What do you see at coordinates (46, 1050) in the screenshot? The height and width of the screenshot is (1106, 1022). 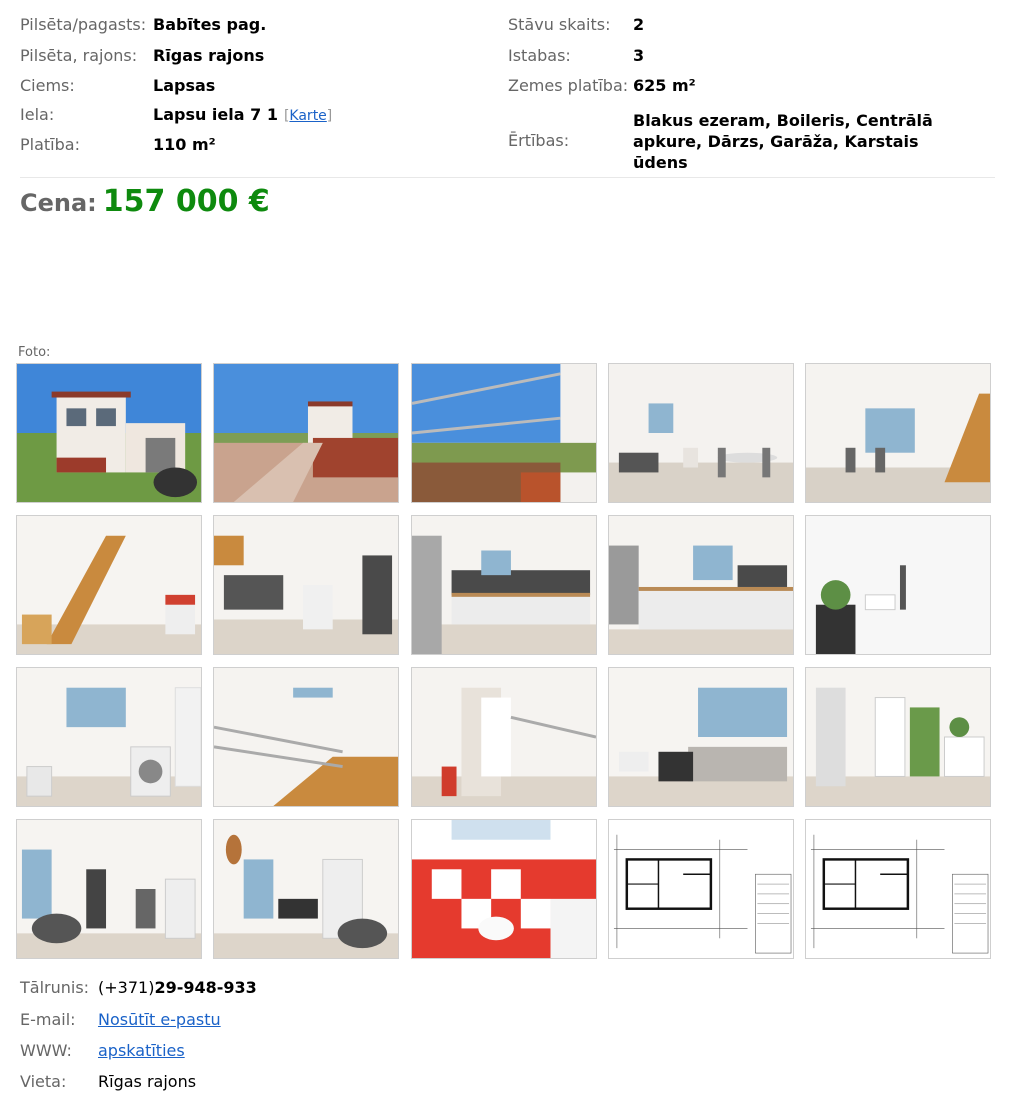 I see `www-label: WWW:` at bounding box center [46, 1050].